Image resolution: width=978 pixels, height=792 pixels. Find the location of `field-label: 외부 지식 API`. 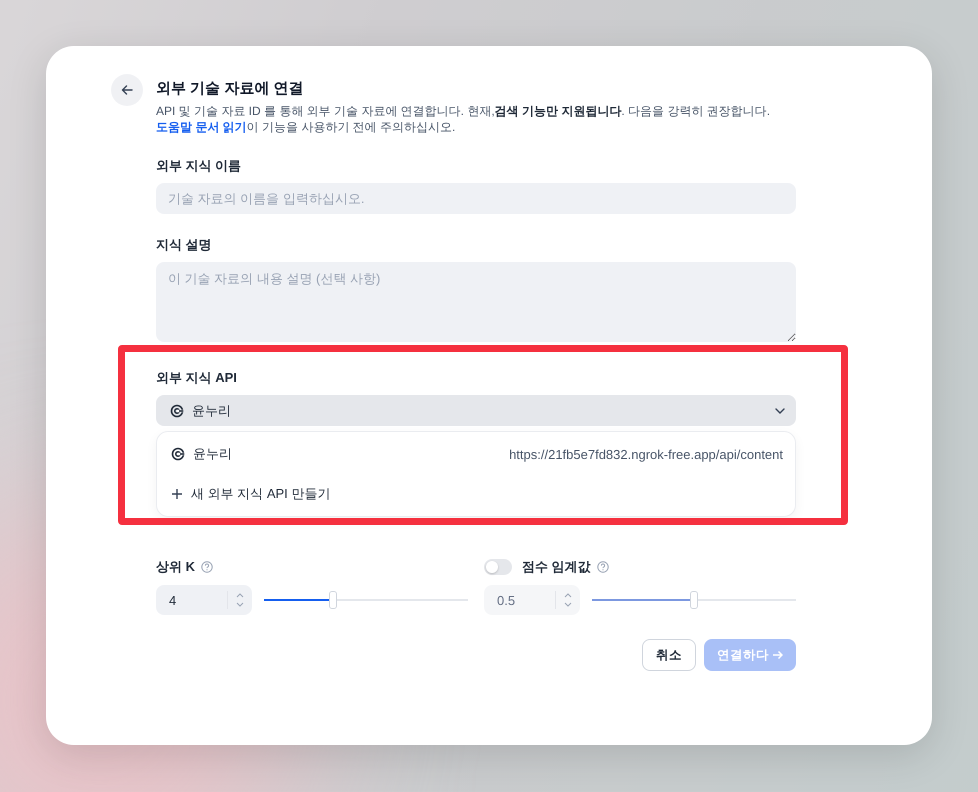

field-label: 외부 지식 API is located at coordinates (197, 378).